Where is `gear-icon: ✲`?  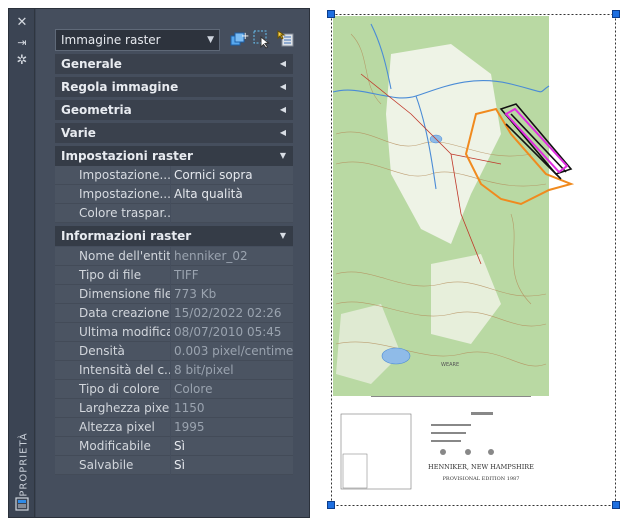 gear-icon: ✲ is located at coordinates (22, 61).